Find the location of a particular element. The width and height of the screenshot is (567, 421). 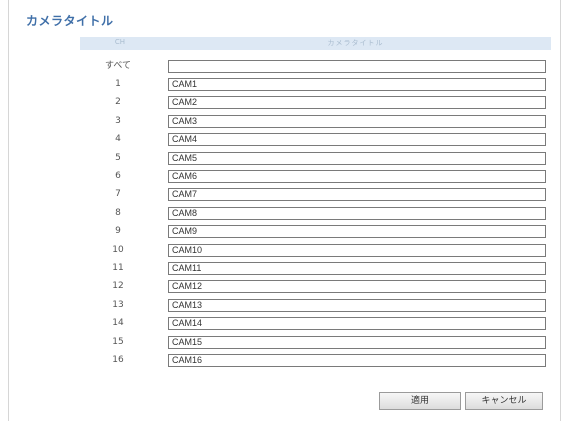

table-row: 11 is located at coordinates (315, 268).